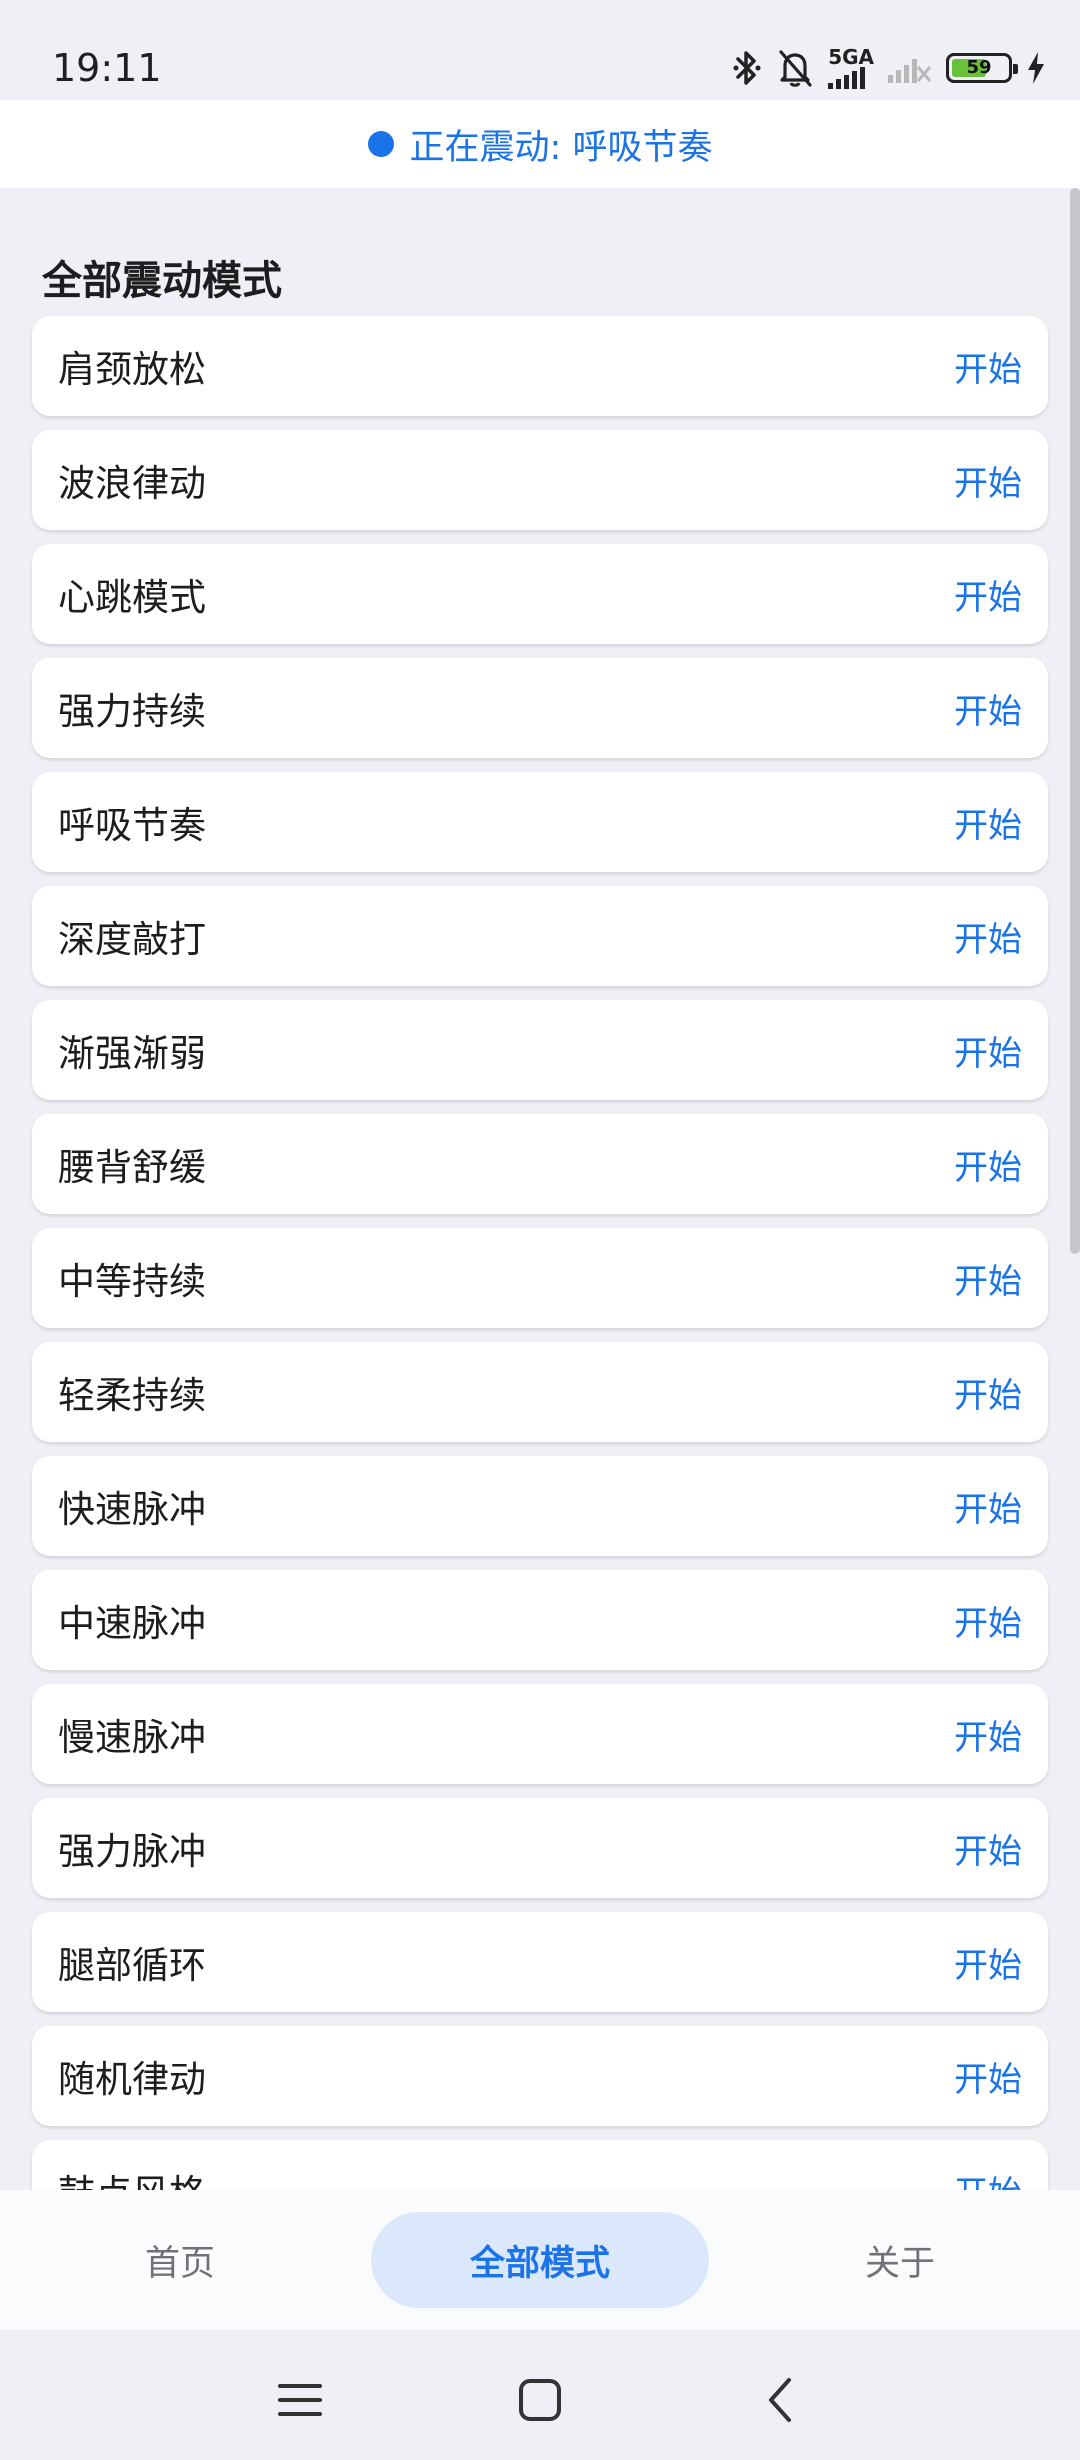  Describe the element at coordinates (132, 369) in the screenshot. I see `mode-name: 肩颈放松` at that location.